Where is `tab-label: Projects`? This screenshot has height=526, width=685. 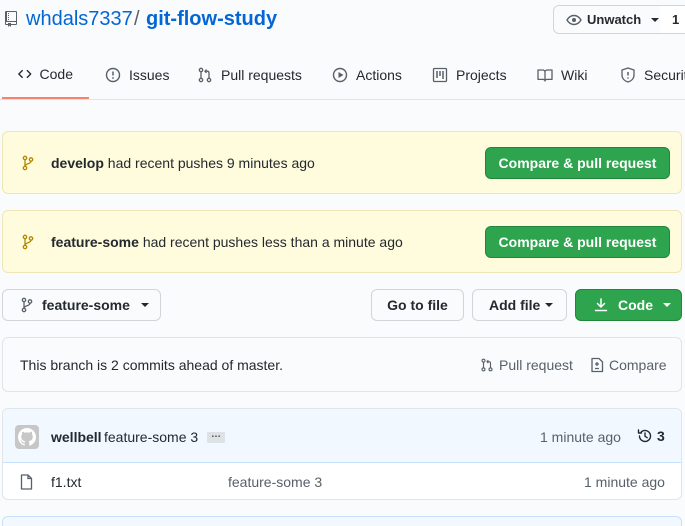 tab-label: Projects is located at coordinates (481, 74).